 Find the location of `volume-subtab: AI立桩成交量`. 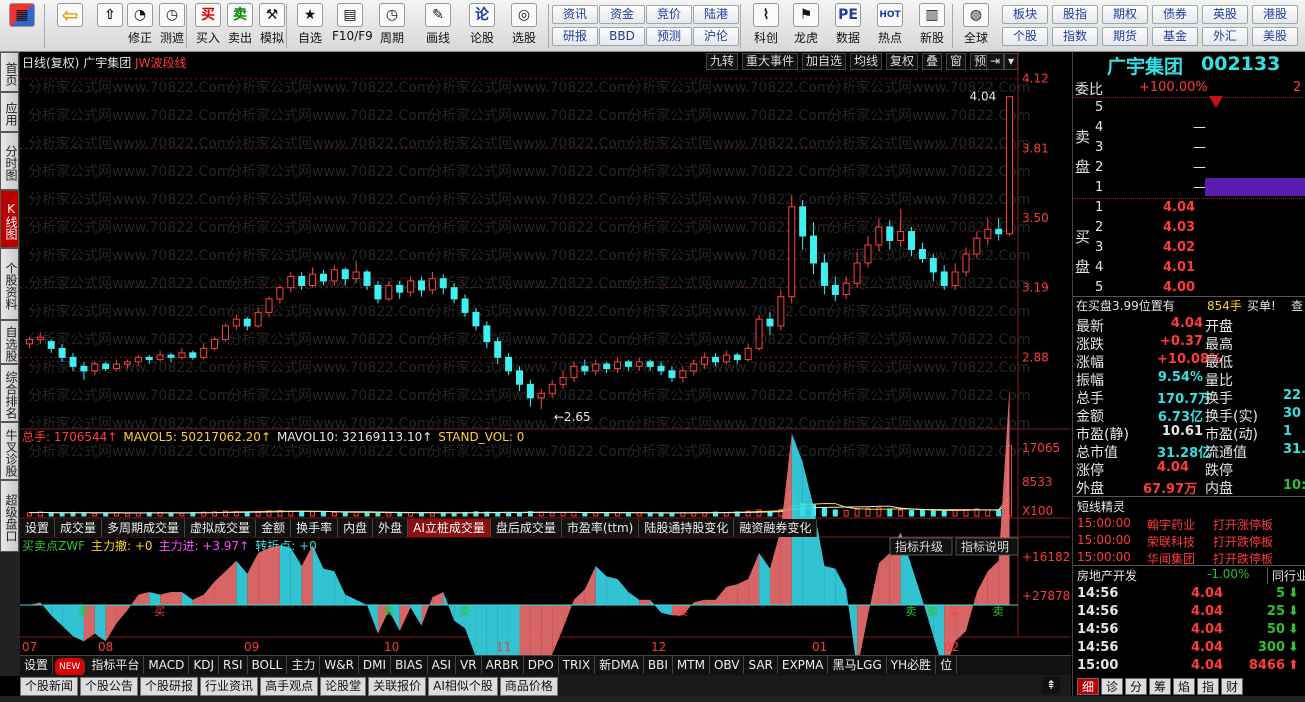

volume-subtab: AI立桩成交量 is located at coordinates (449, 528).